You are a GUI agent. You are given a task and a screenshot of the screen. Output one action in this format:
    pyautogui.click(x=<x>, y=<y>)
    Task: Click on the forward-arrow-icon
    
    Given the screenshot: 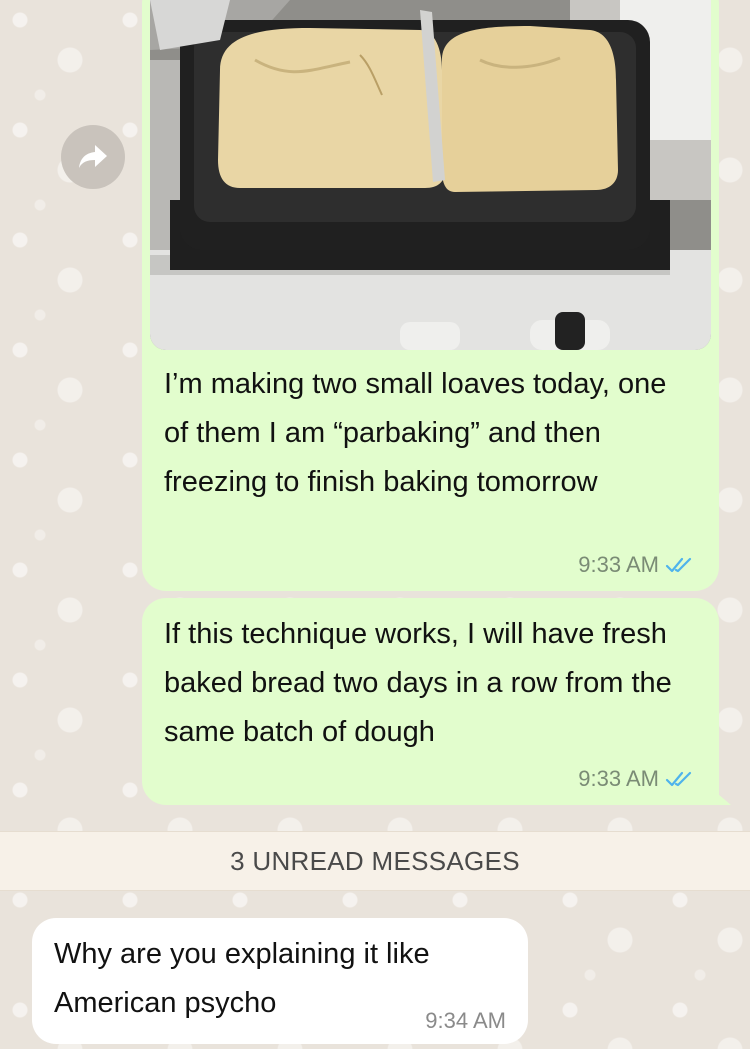 What is the action you would take?
    pyautogui.click(x=93, y=156)
    